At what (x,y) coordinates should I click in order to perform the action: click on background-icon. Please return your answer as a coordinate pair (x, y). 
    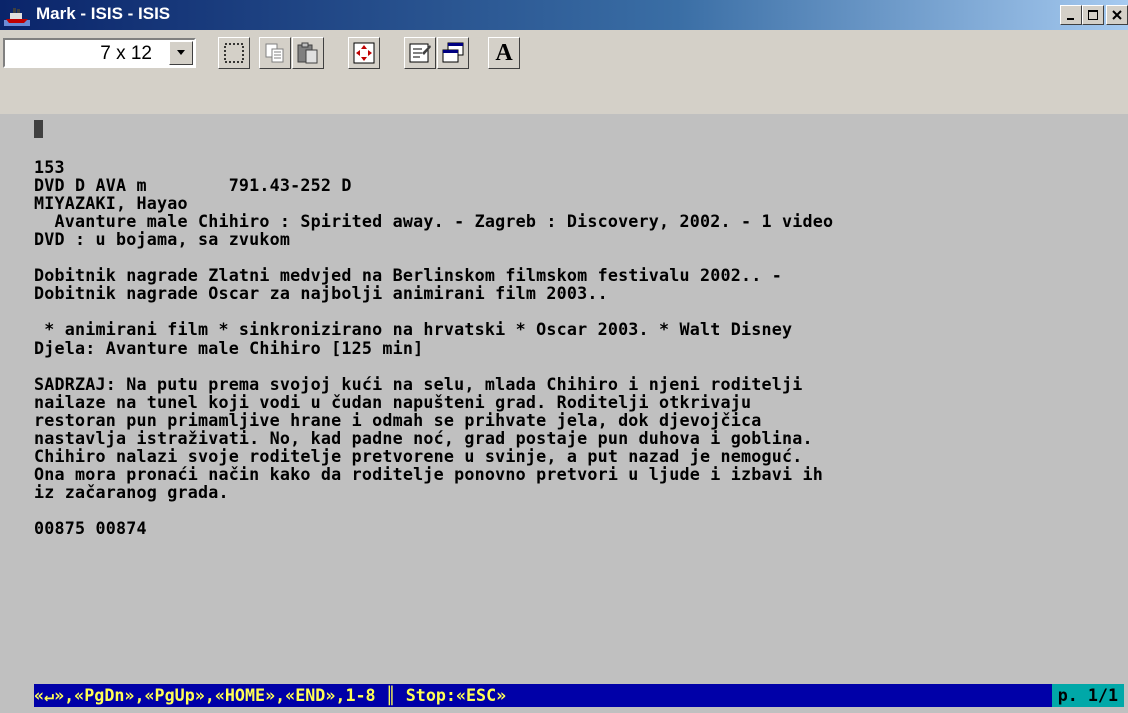
    Looking at the image, I should click on (453, 52).